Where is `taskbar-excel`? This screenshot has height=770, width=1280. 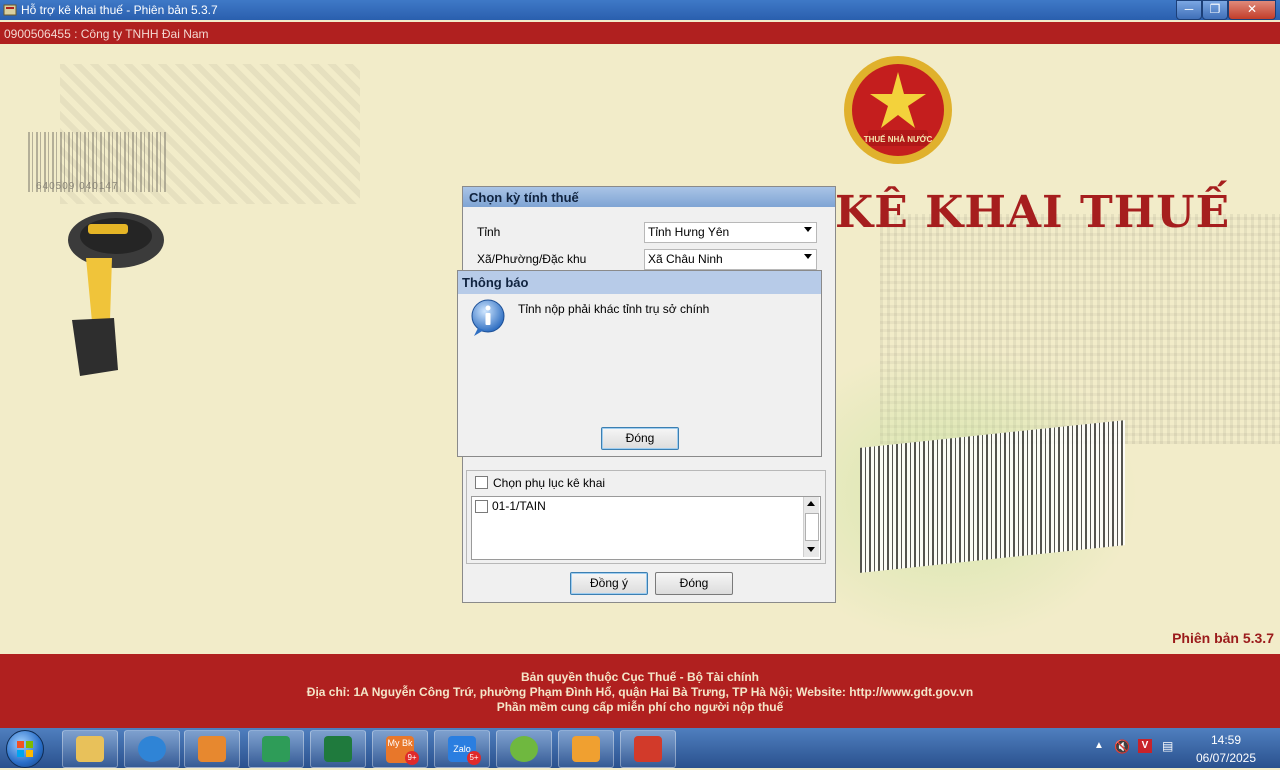 taskbar-excel is located at coordinates (338, 749).